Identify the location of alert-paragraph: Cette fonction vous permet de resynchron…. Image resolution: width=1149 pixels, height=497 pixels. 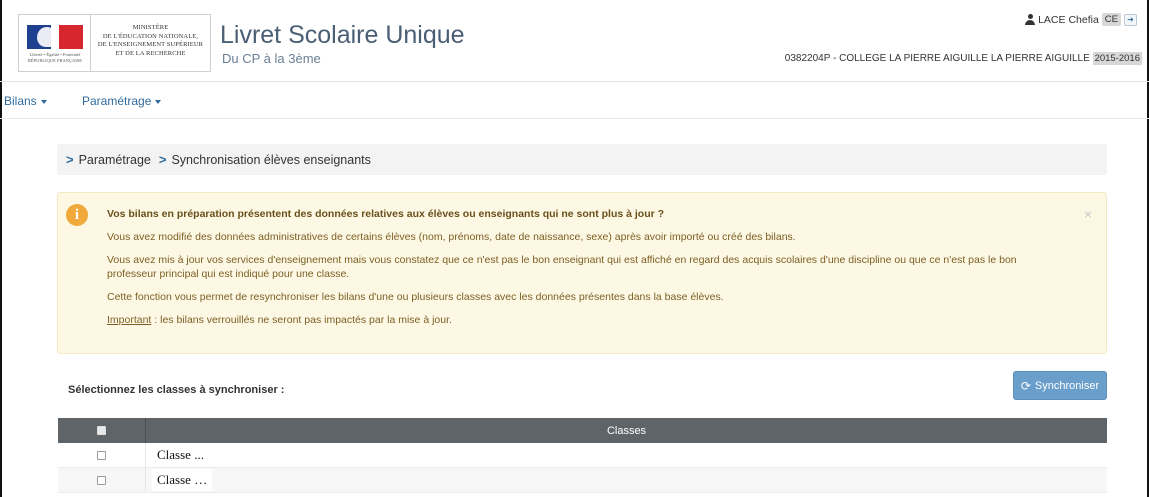
(415, 297).